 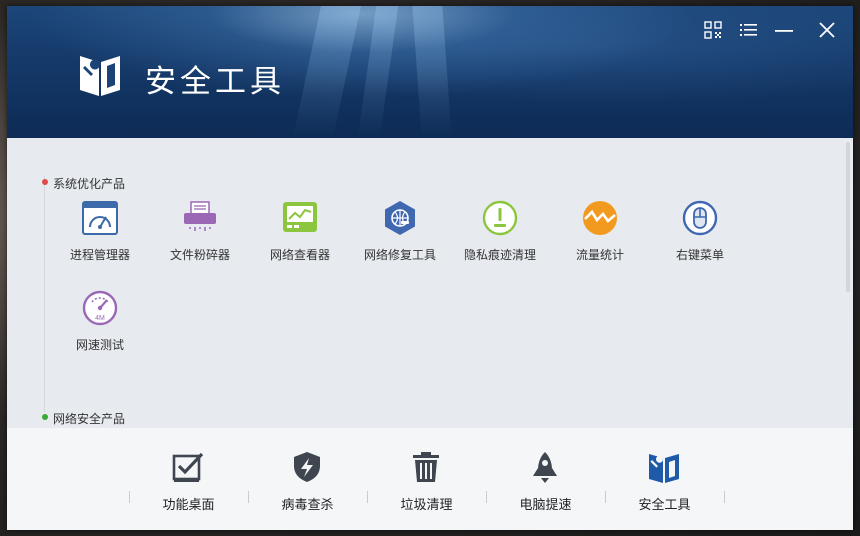 What do you see at coordinates (545, 505) in the screenshot?
I see `tab-label: 电脑提速` at bounding box center [545, 505].